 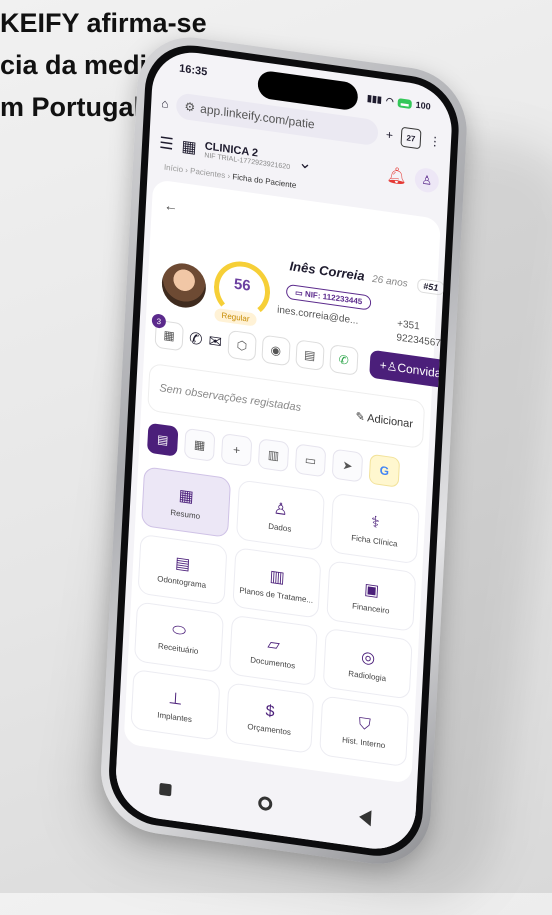 What do you see at coordinates (367, 675) in the screenshot?
I see `tile-label: Radiologia` at bounding box center [367, 675].